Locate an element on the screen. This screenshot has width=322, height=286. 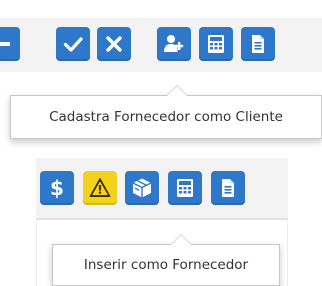
minus-button is located at coordinates (10, 44).